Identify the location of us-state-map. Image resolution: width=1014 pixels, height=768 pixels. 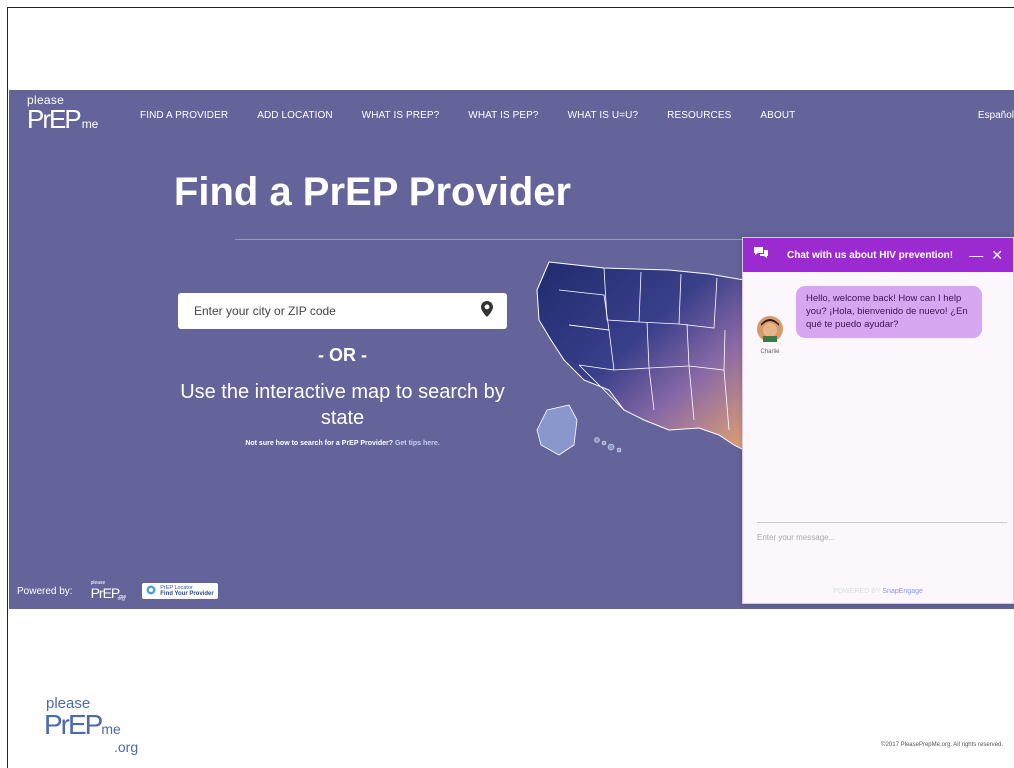
(636, 365).